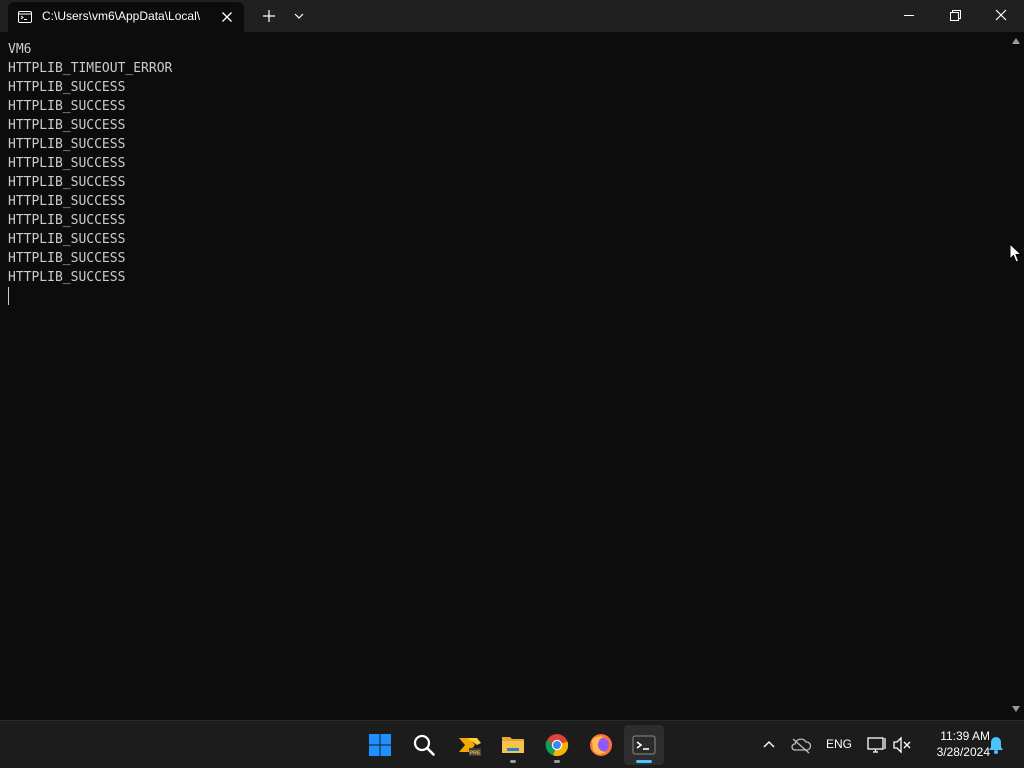 The width and height of the screenshot is (1024, 768). Describe the element at coordinates (20, 49) in the screenshot. I see `output-line: VM6` at that location.